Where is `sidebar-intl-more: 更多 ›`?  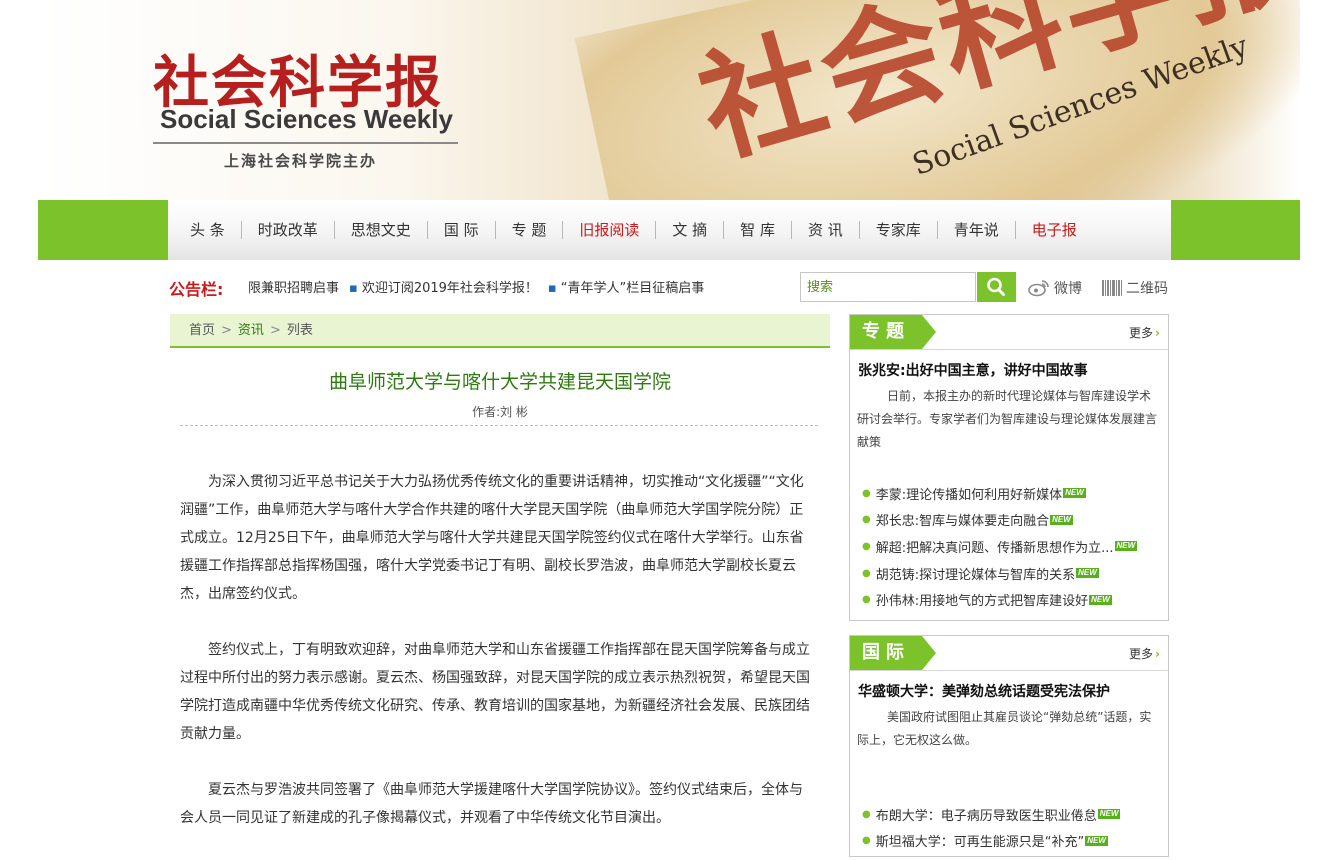 sidebar-intl-more: 更多 › is located at coordinates (1144, 653).